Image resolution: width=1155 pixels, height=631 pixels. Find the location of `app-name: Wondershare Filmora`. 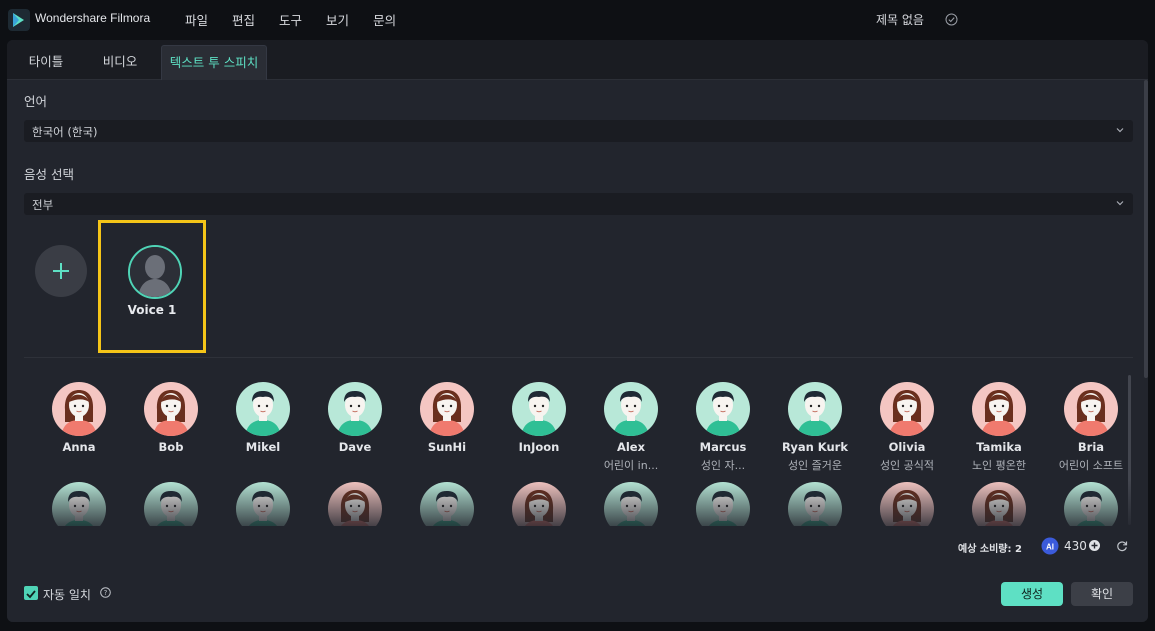

app-name: Wondershare Filmora is located at coordinates (93, 18).